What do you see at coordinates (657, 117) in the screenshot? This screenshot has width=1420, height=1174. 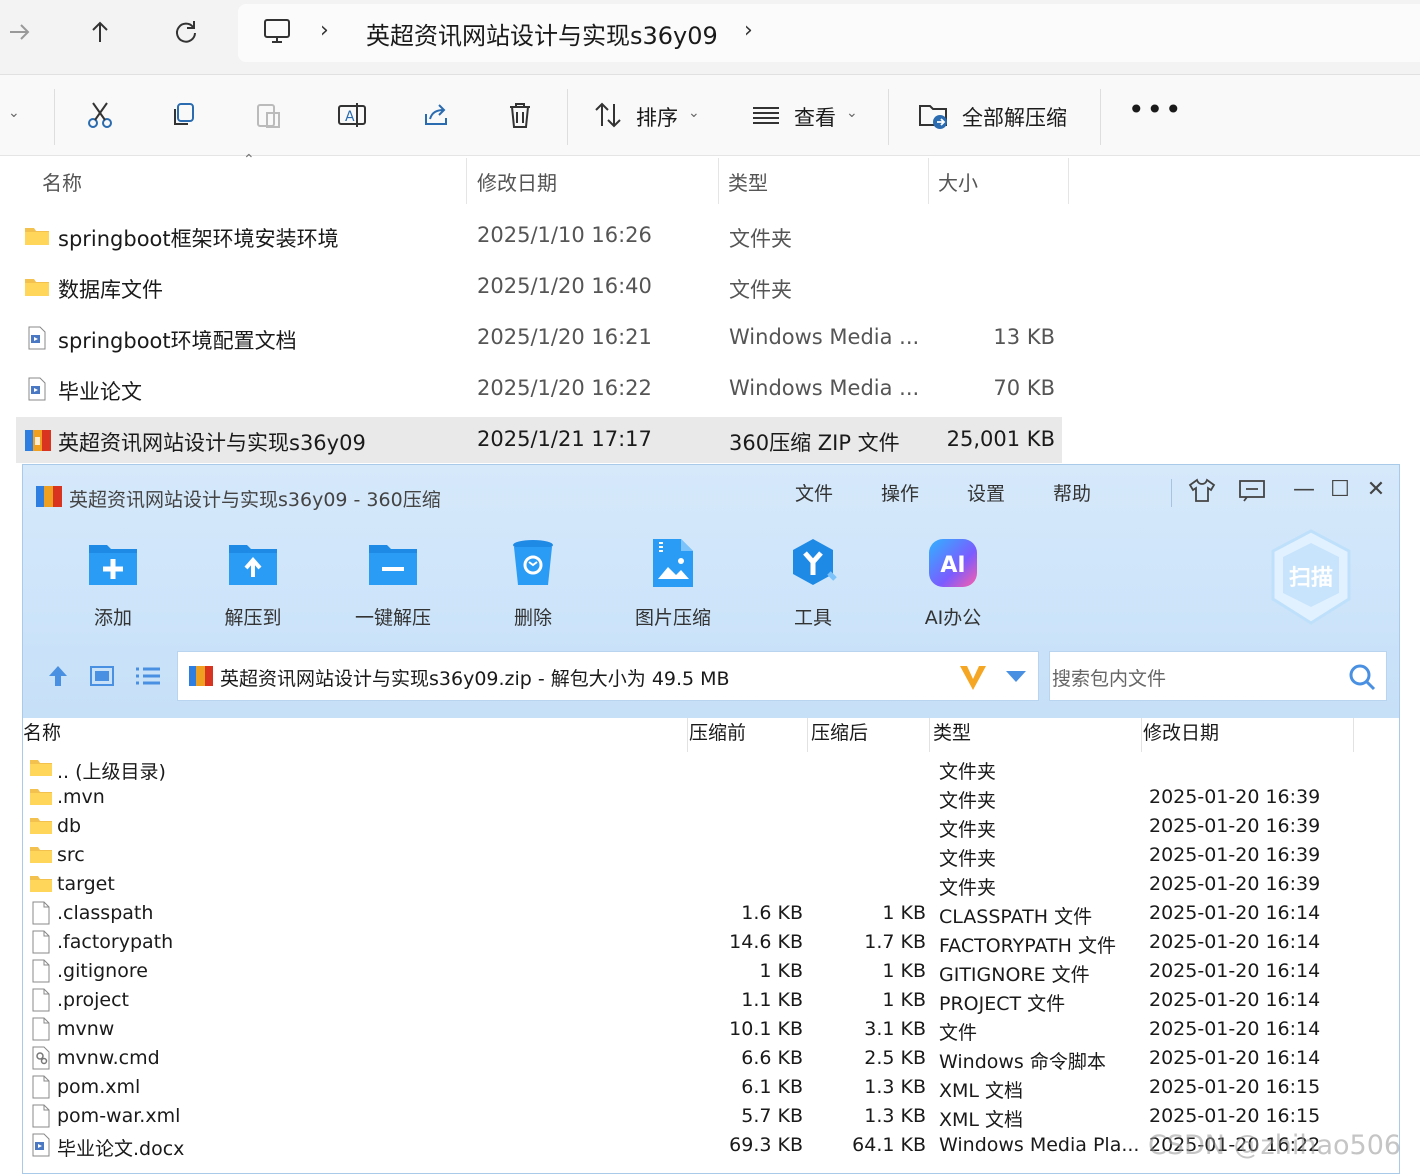 I see `sort-button: 排序` at bounding box center [657, 117].